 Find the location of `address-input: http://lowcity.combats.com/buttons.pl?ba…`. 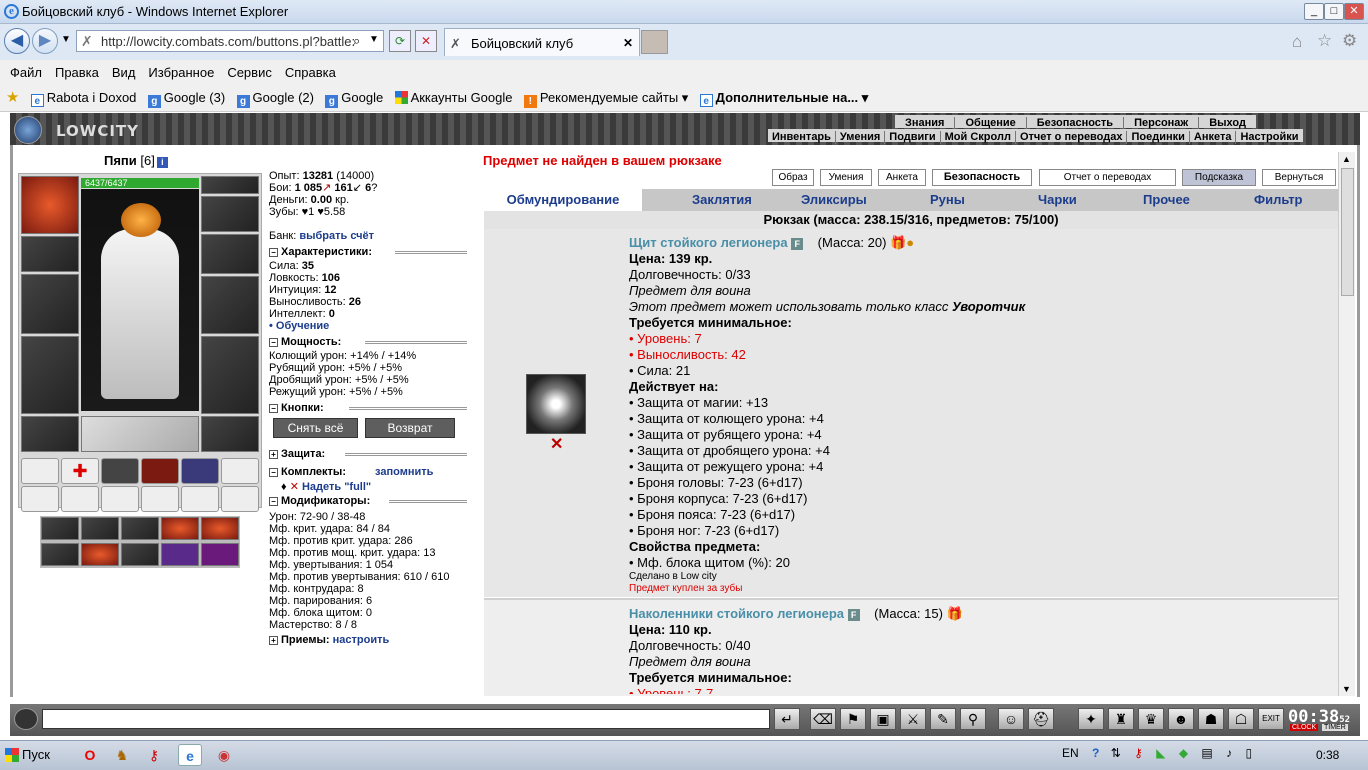

address-input: http://lowcity.combats.com/buttons.pl?ba… is located at coordinates (228, 41).